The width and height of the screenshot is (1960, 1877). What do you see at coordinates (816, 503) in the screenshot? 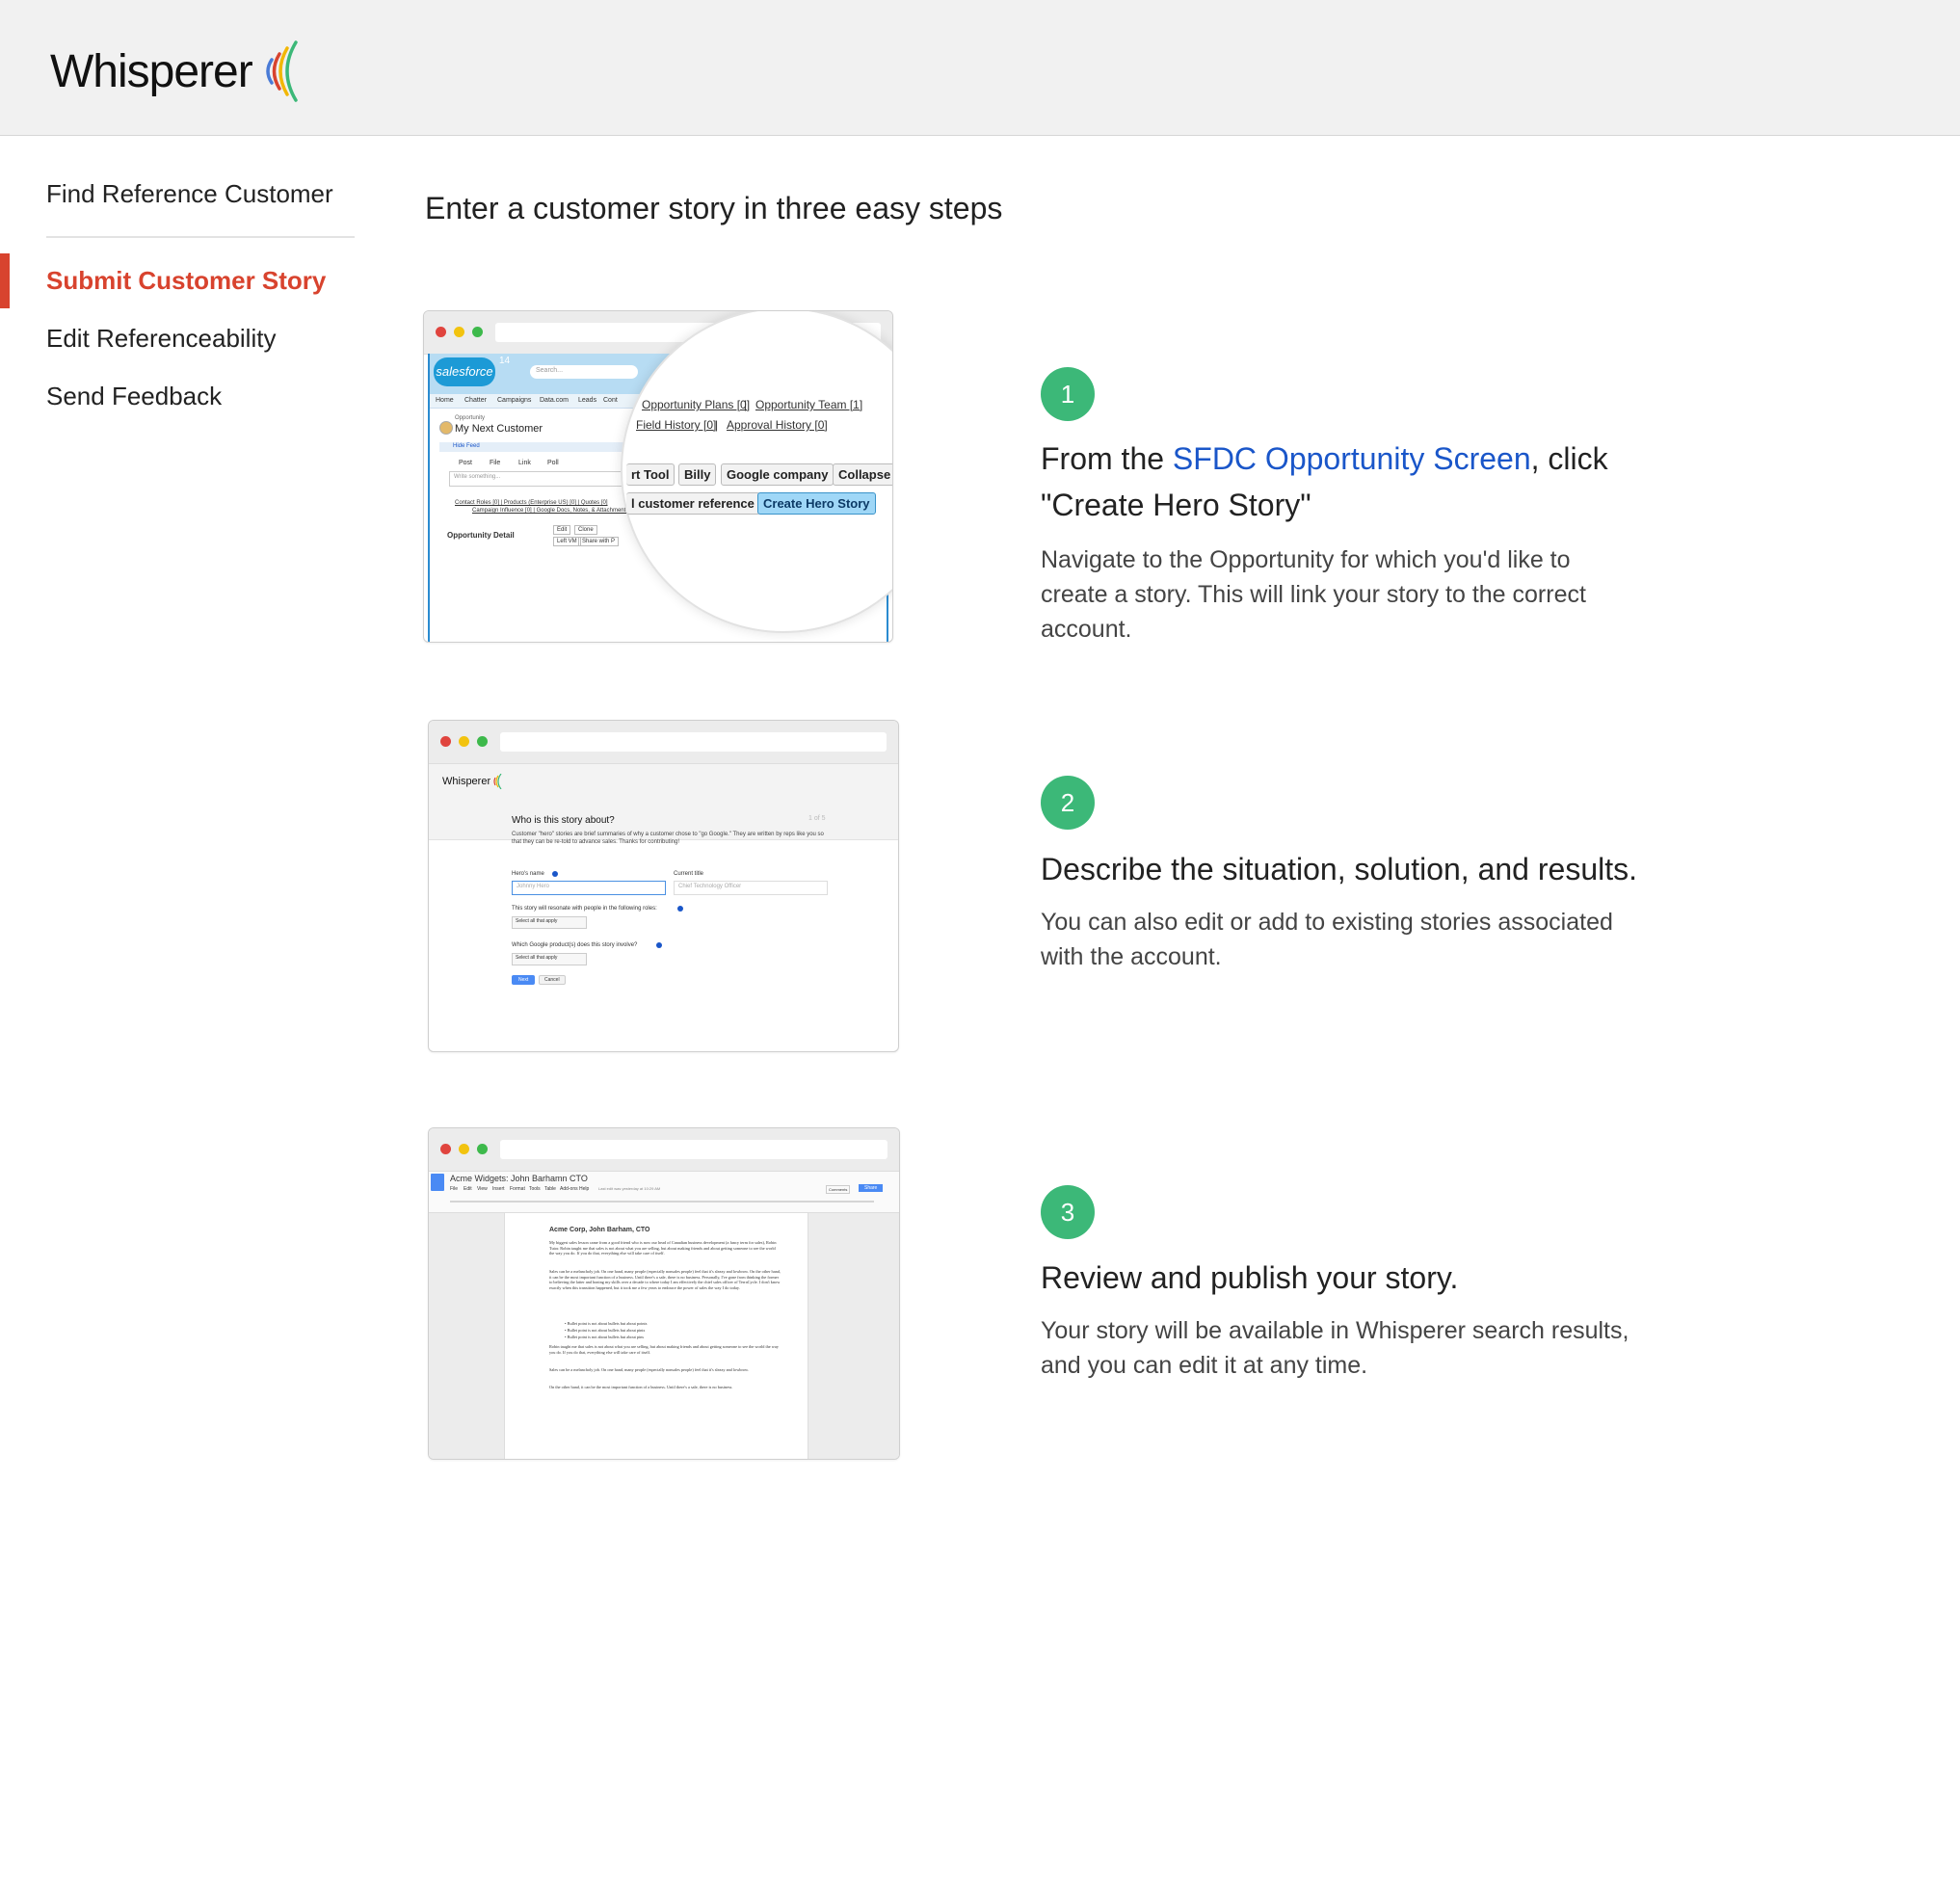
I see `create-hero-story-button: Create Hero Story` at bounding box center [816, 503].